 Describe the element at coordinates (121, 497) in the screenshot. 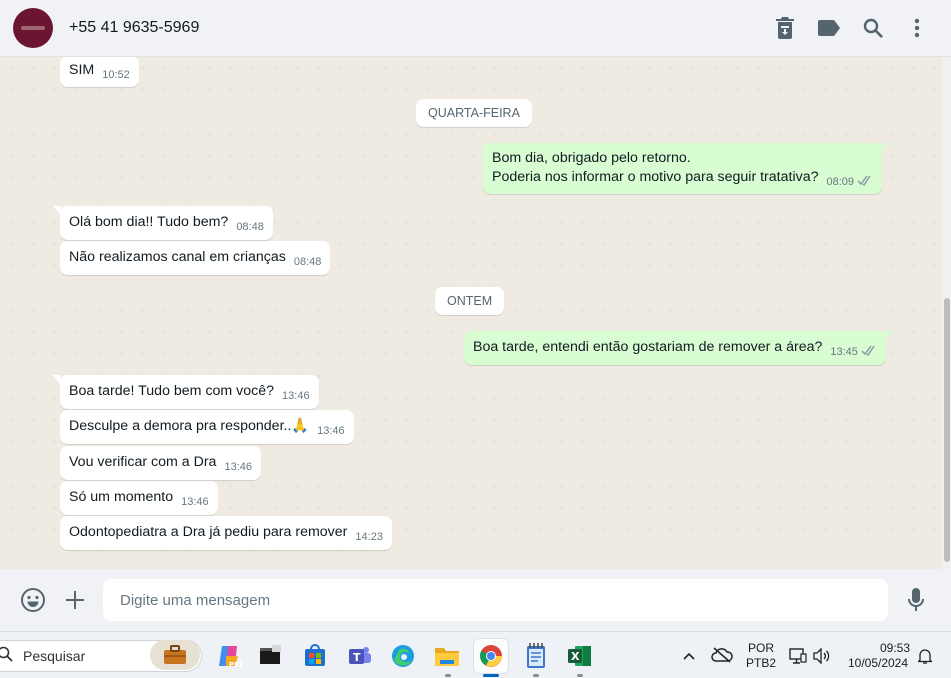

I see `message-text: Só um momento` at that location.